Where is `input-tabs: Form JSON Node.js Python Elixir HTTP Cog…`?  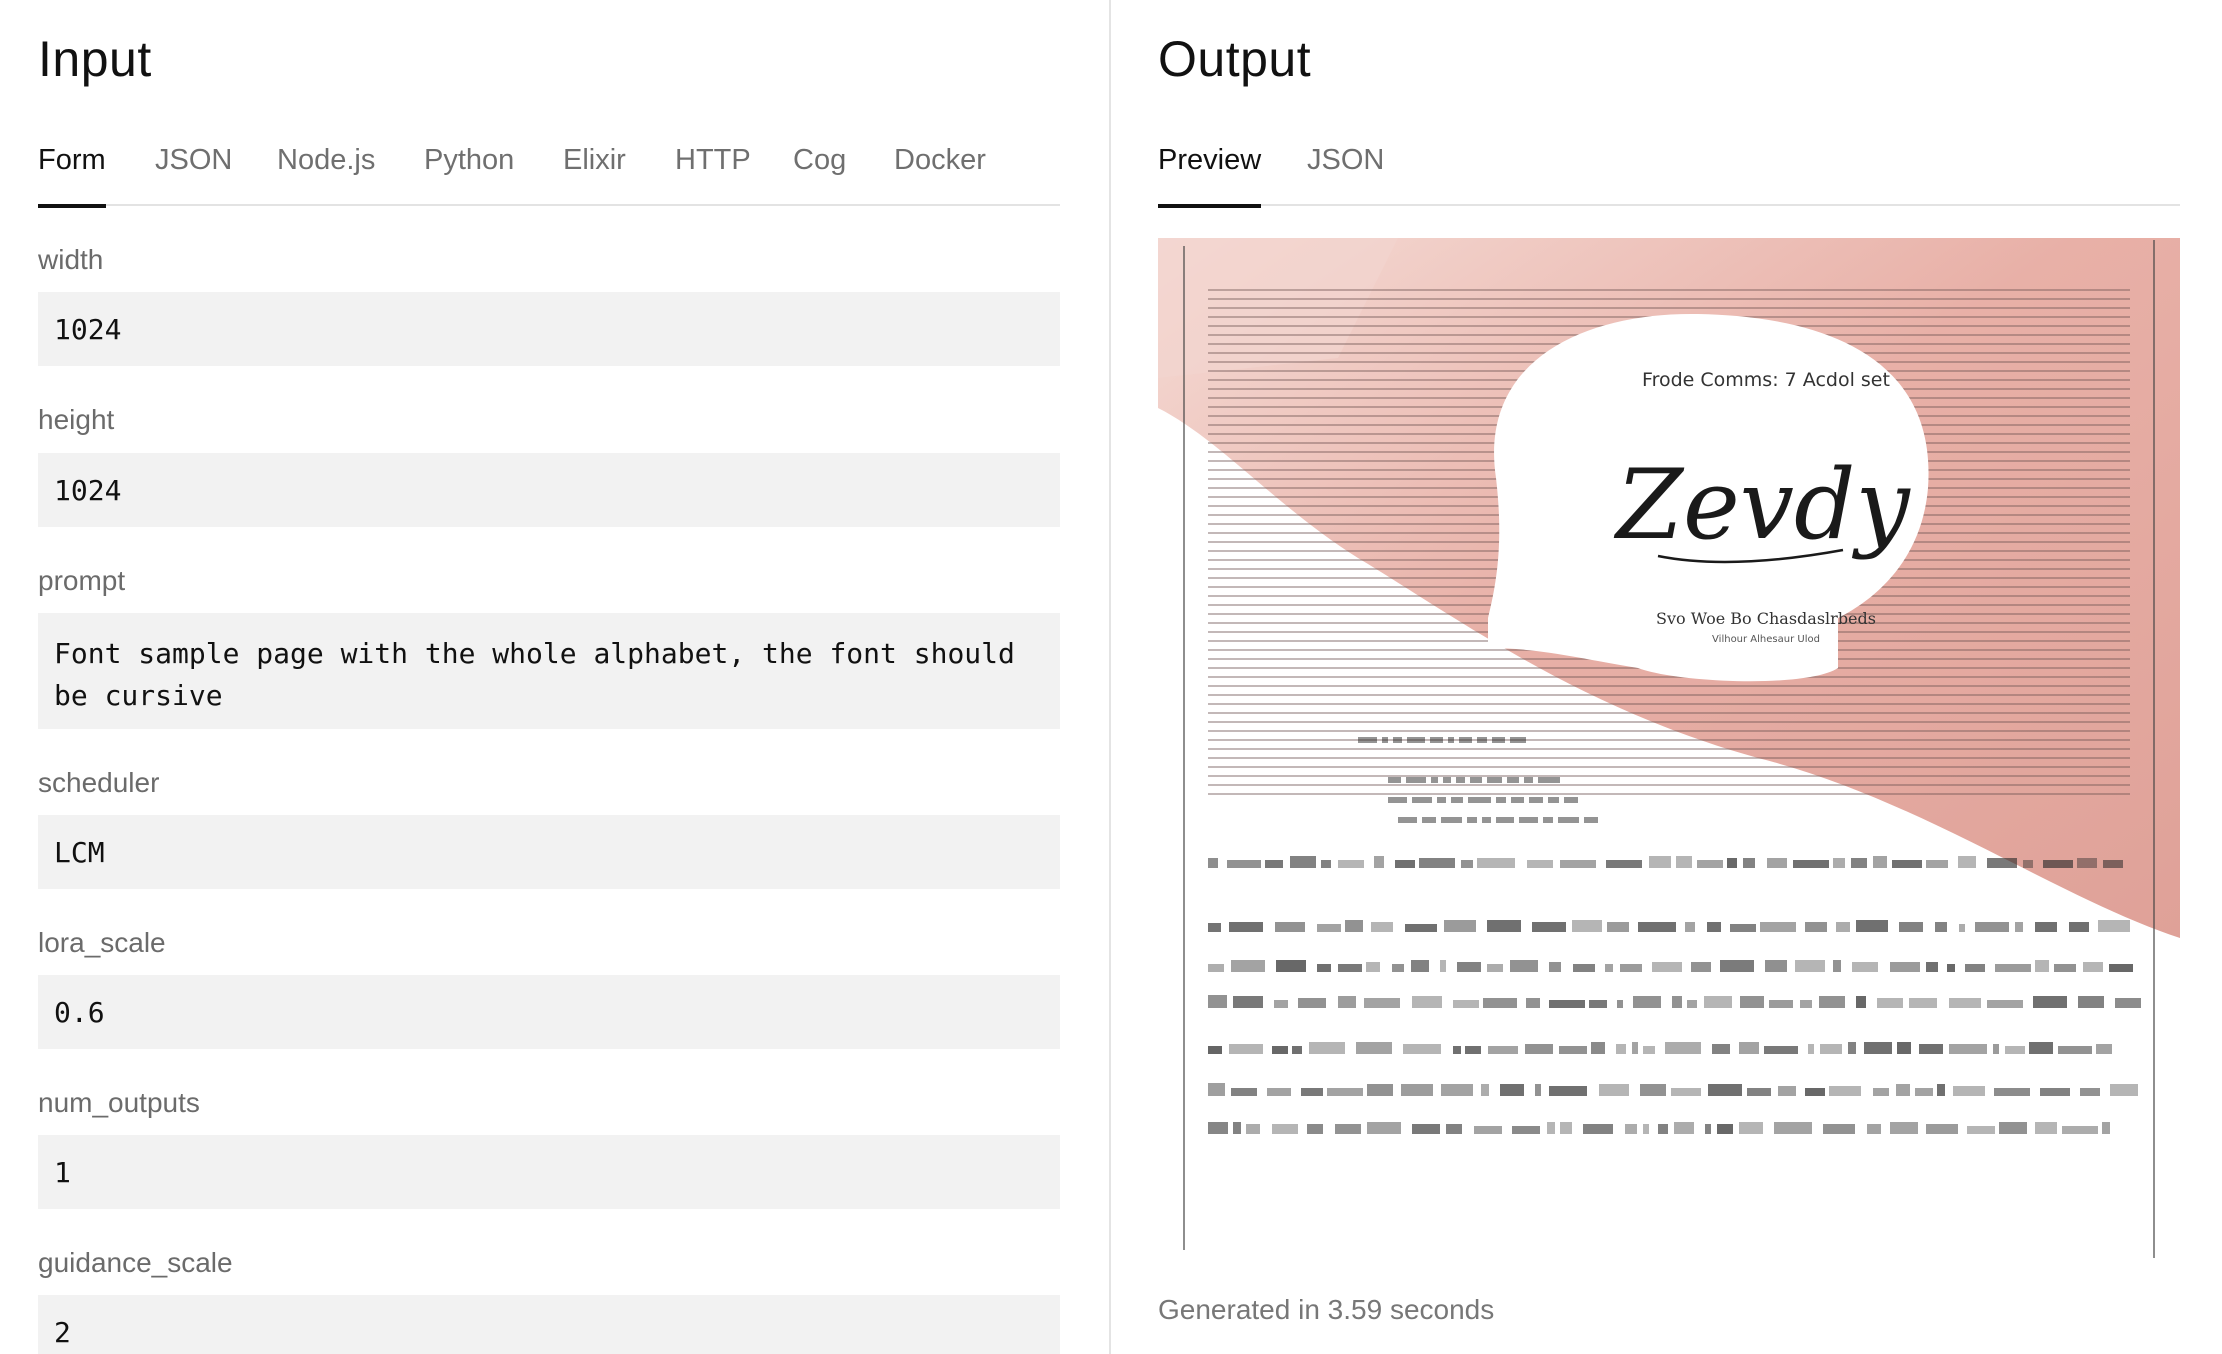
input-tabs: Form JSON Node.js Python Elixir HTTP Cog… is located at coordinates (549, 174).